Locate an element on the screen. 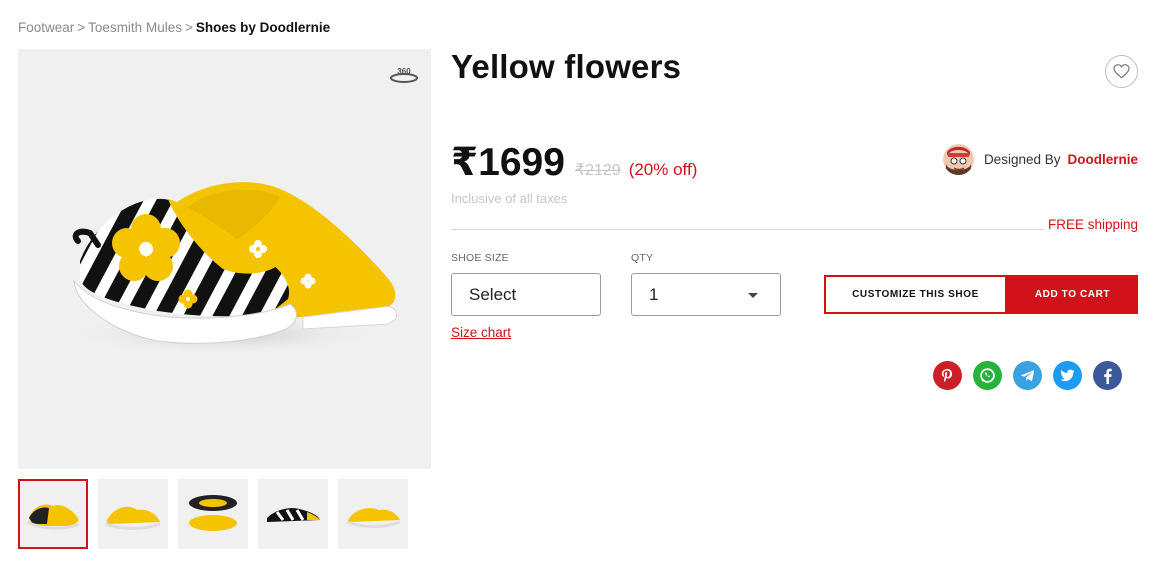 The height and width of the screenshot is (573, 1157). facebook-icon is located at coordinates (1107, 375).